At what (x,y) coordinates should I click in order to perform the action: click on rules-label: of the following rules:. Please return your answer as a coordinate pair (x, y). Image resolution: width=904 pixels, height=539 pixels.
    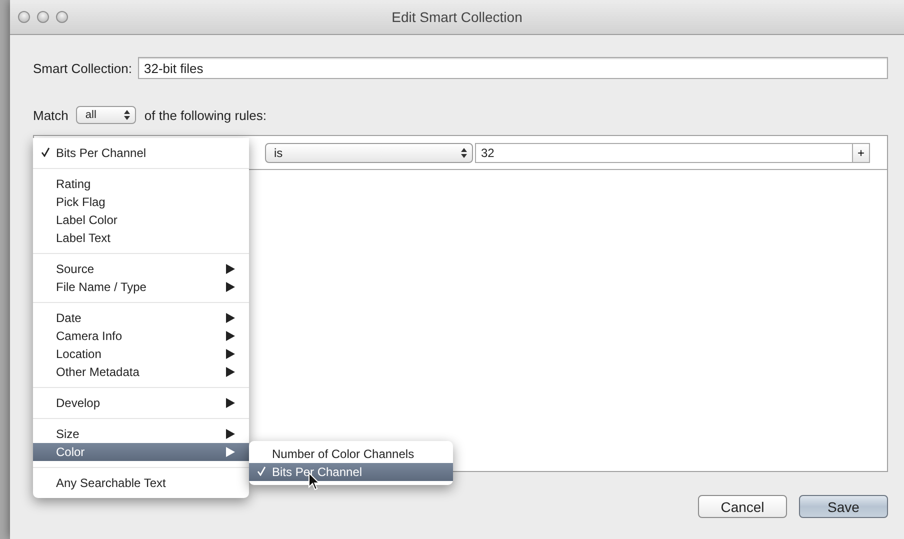
    Looking at the image, I should click on (205, 115).